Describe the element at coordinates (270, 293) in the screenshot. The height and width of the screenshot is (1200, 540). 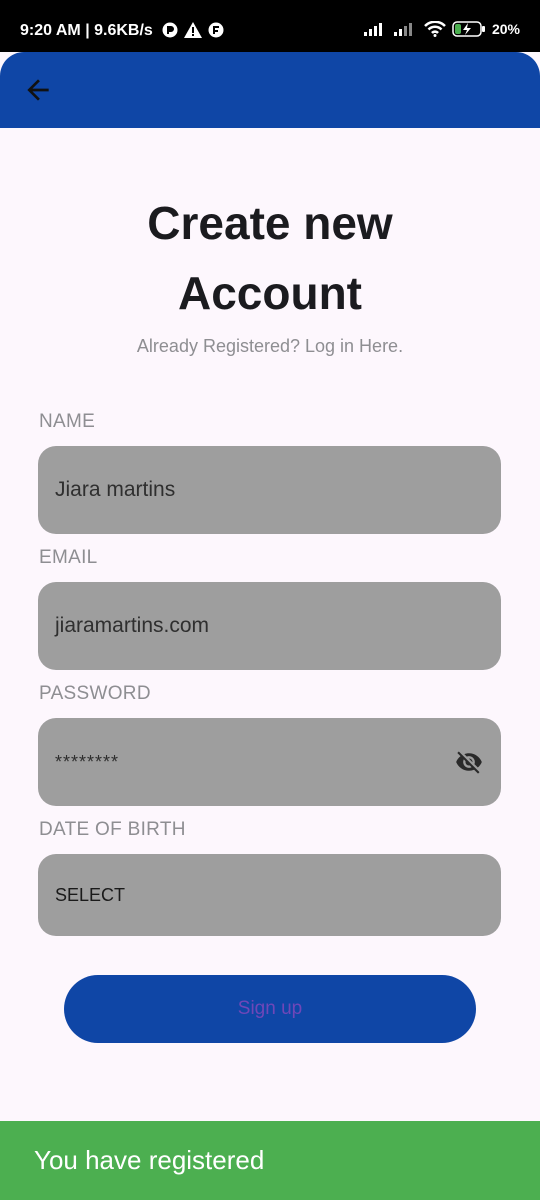
I see `page-title-line-2: Account` at that location.